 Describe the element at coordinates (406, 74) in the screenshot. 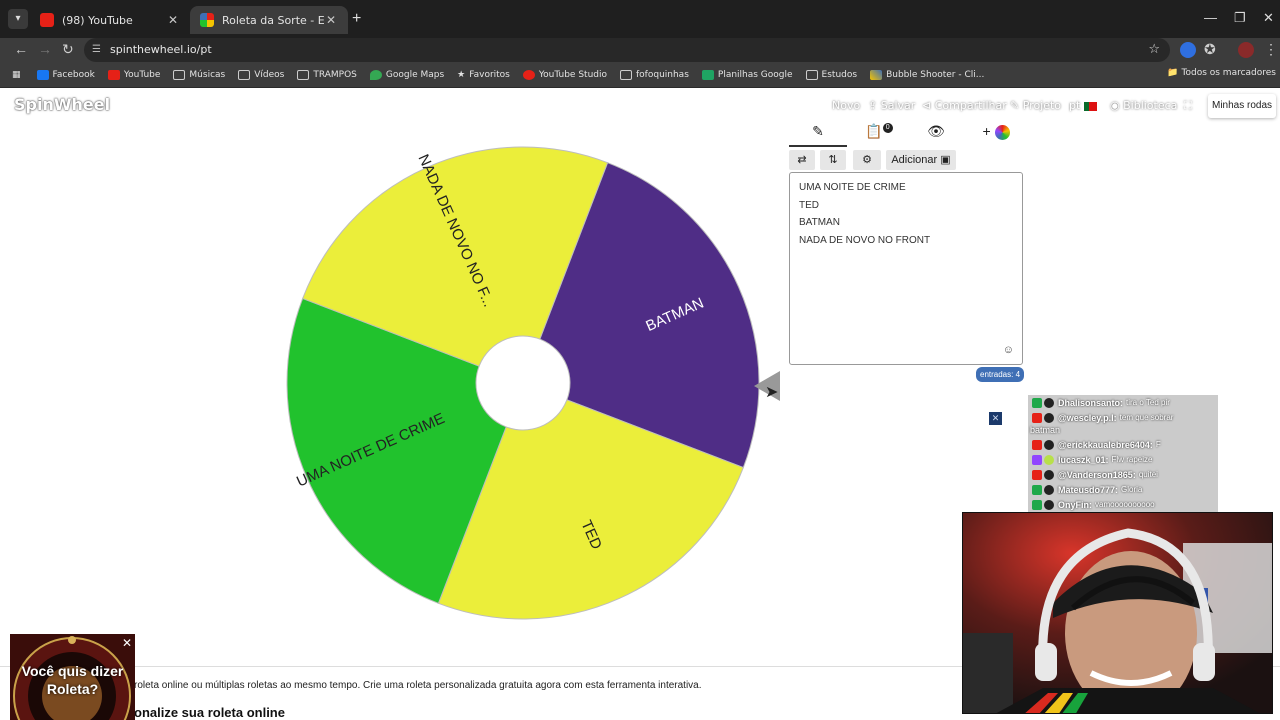

I see `bookmark-google-maps: Google Maps` at that location.